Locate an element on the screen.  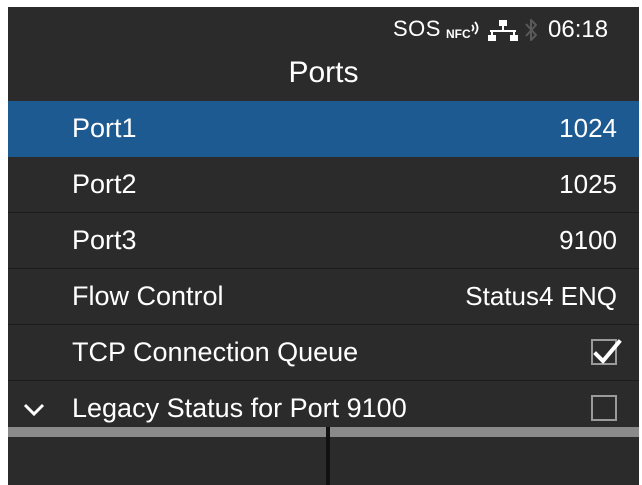
tcp-connection-queue-checkbox is located at coordinates (606, 352).